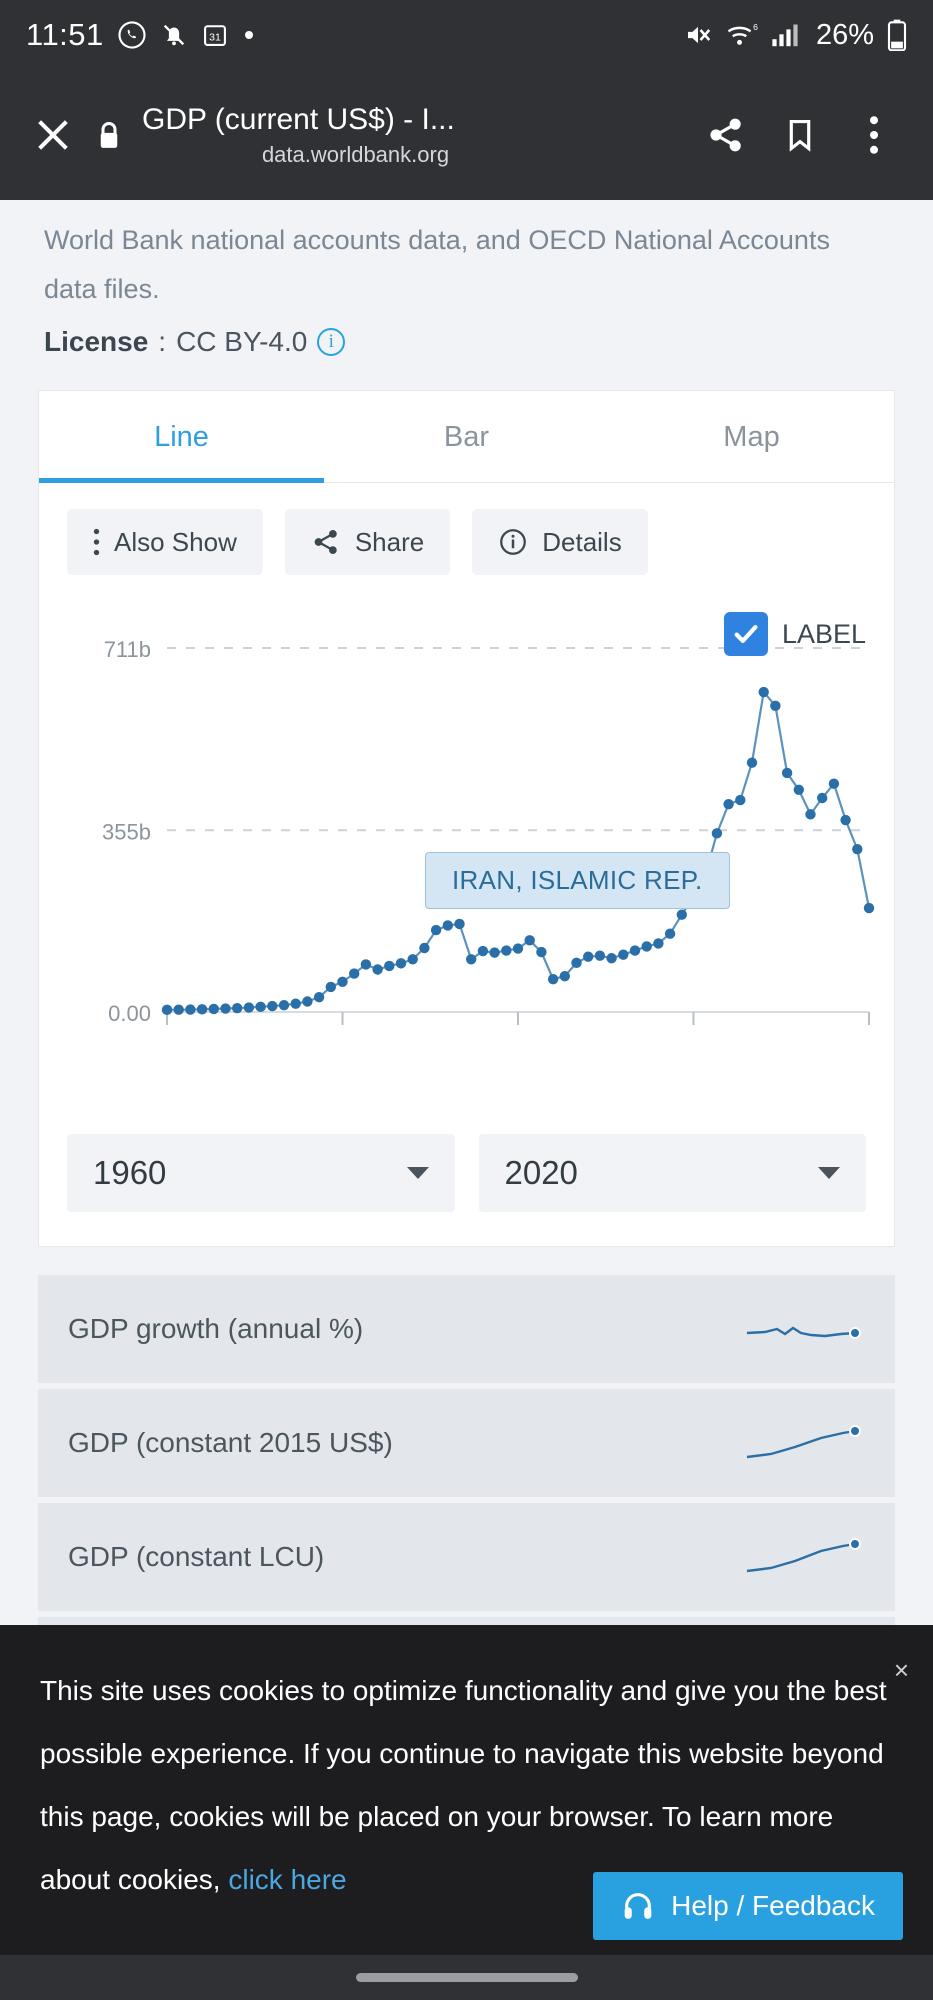 The image size is (933, 2000). I want to click on status-time: 11:51, so click(65, 34).